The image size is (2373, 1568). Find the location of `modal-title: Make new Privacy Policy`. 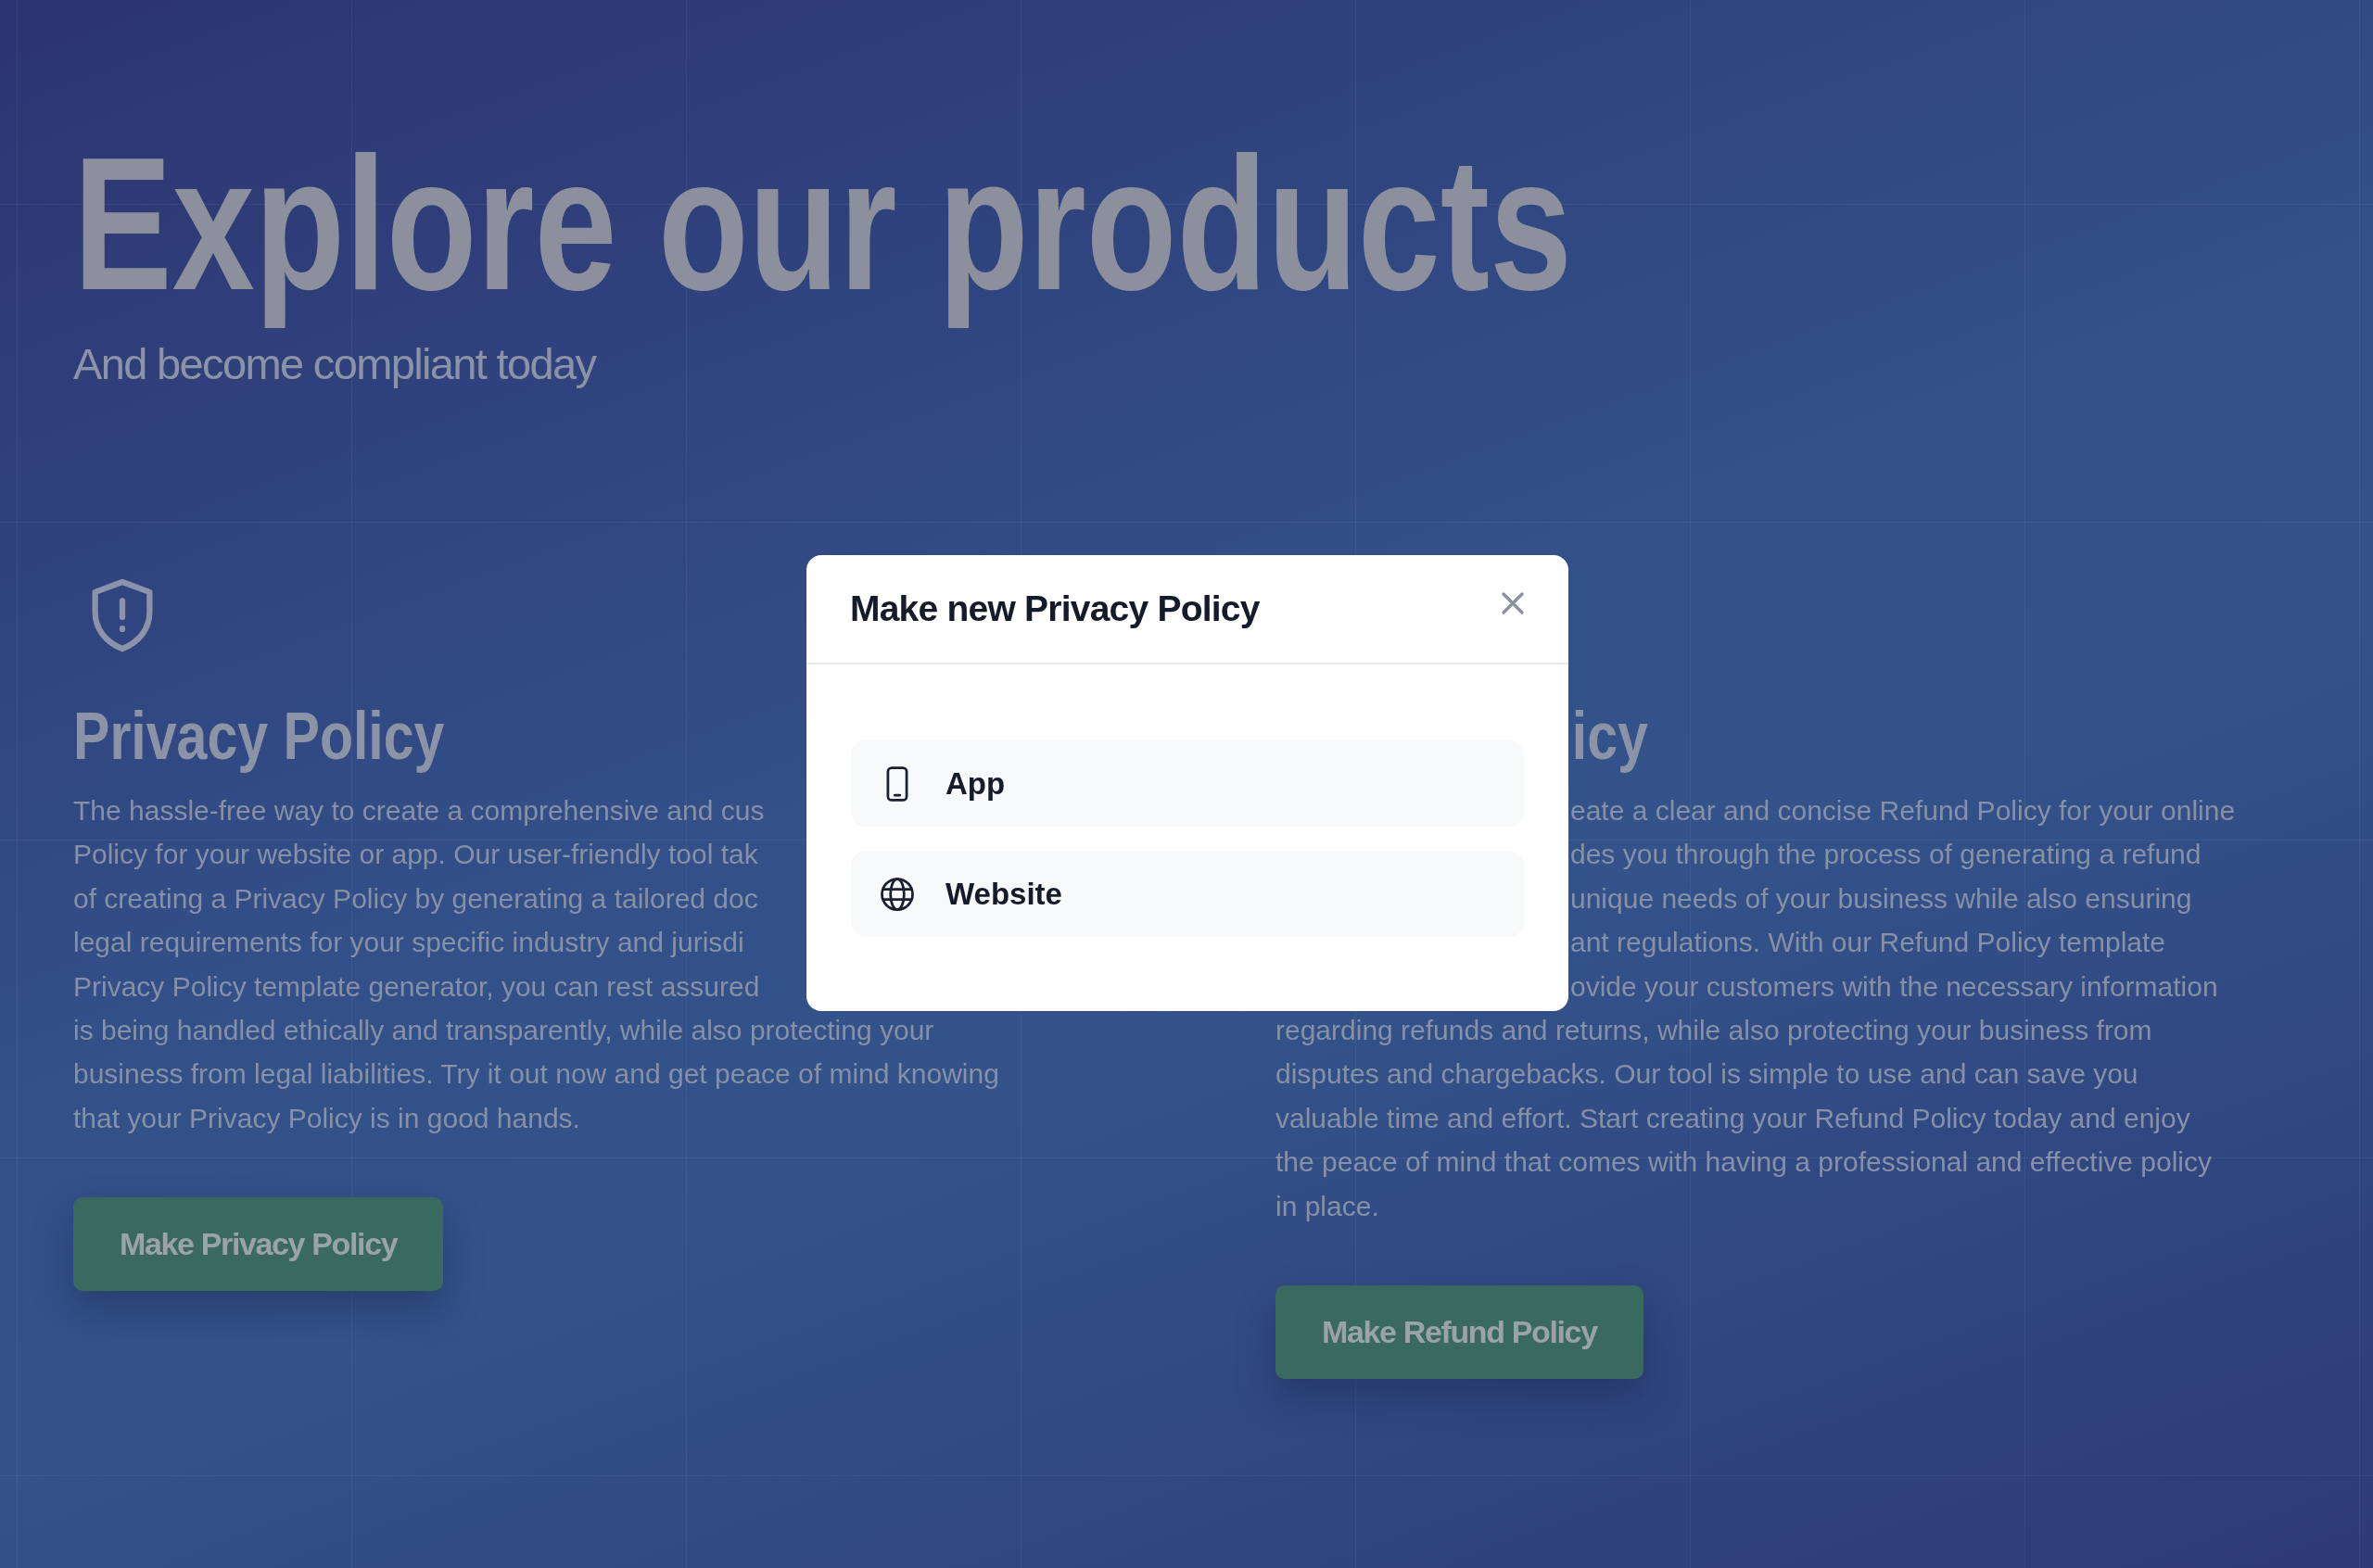

modal-title: Make new Privacy Policy is located at coordinates (1055, 608).